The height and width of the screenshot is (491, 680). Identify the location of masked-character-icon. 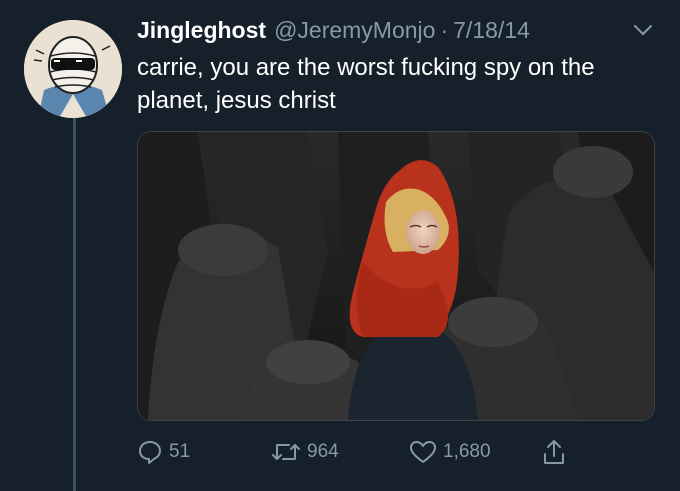
(73, 69).